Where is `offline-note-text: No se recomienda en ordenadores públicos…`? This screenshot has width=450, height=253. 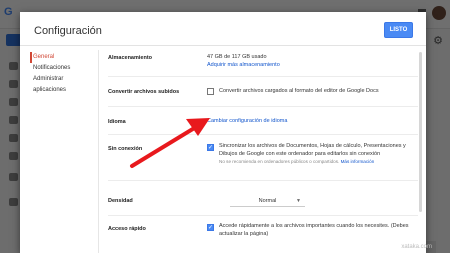 offline-note-text: No se recomienda en ordenadores públicos… is located at coordinates (279, 161).